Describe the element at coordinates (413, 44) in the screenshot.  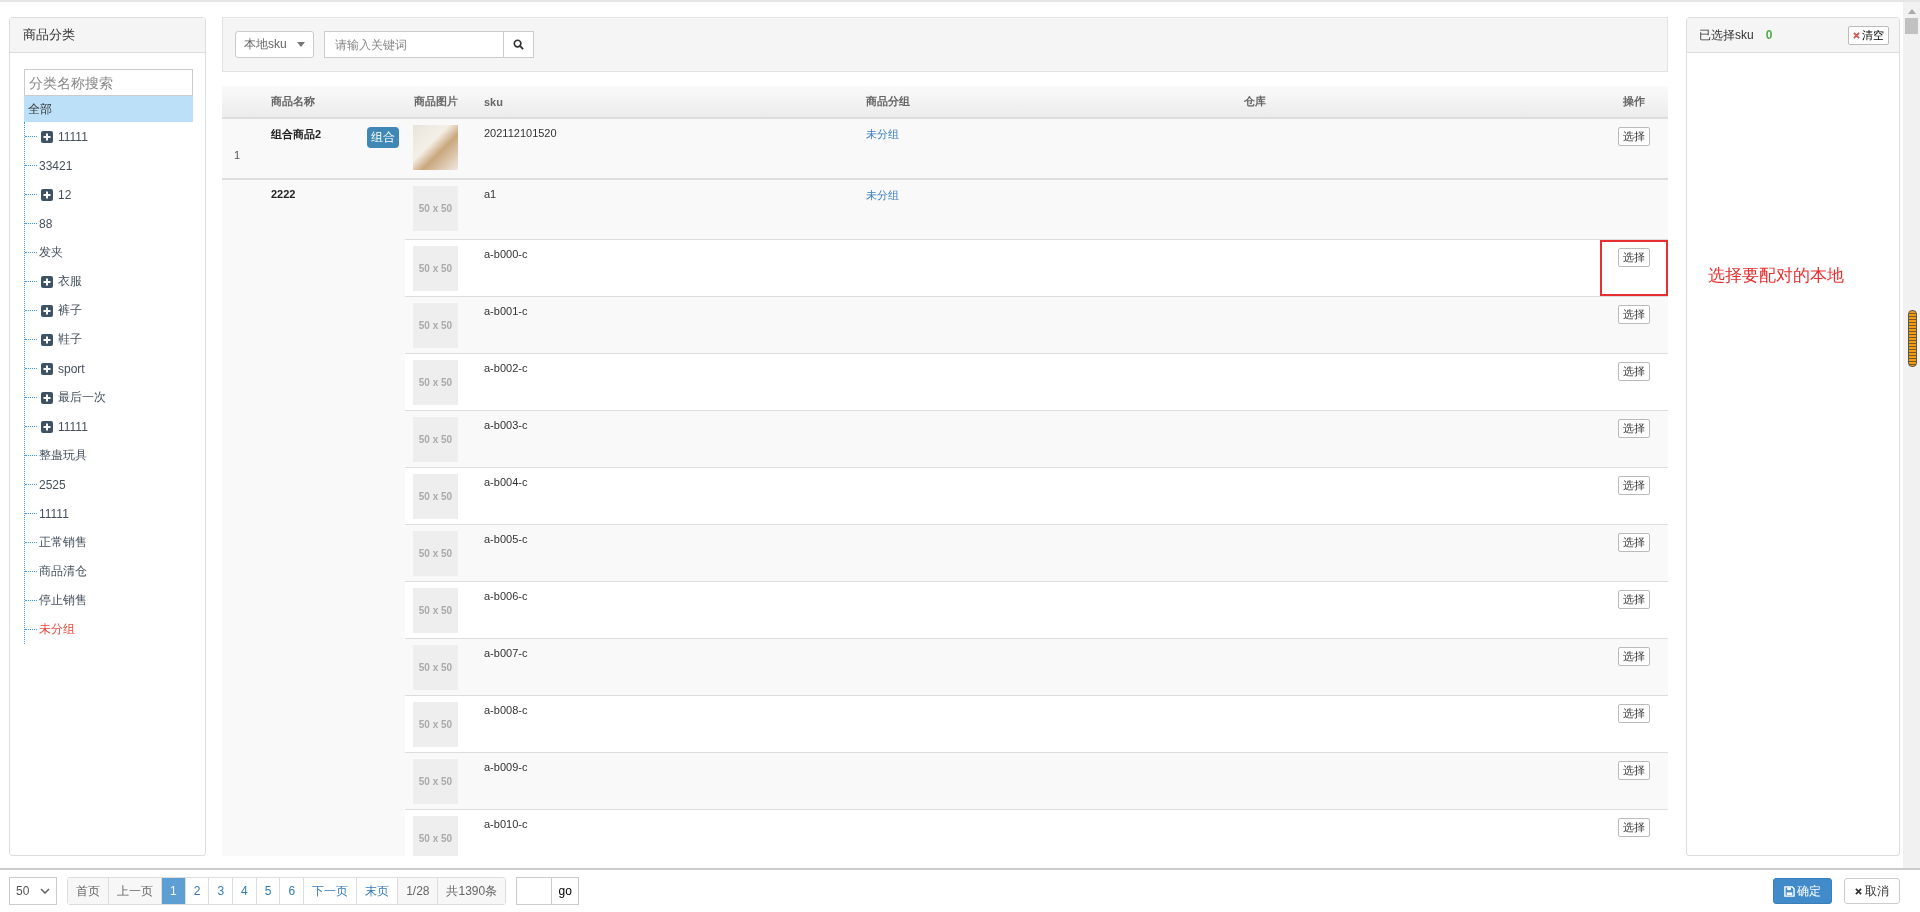
I see `keyword-field: 请输入关键词` at that location.